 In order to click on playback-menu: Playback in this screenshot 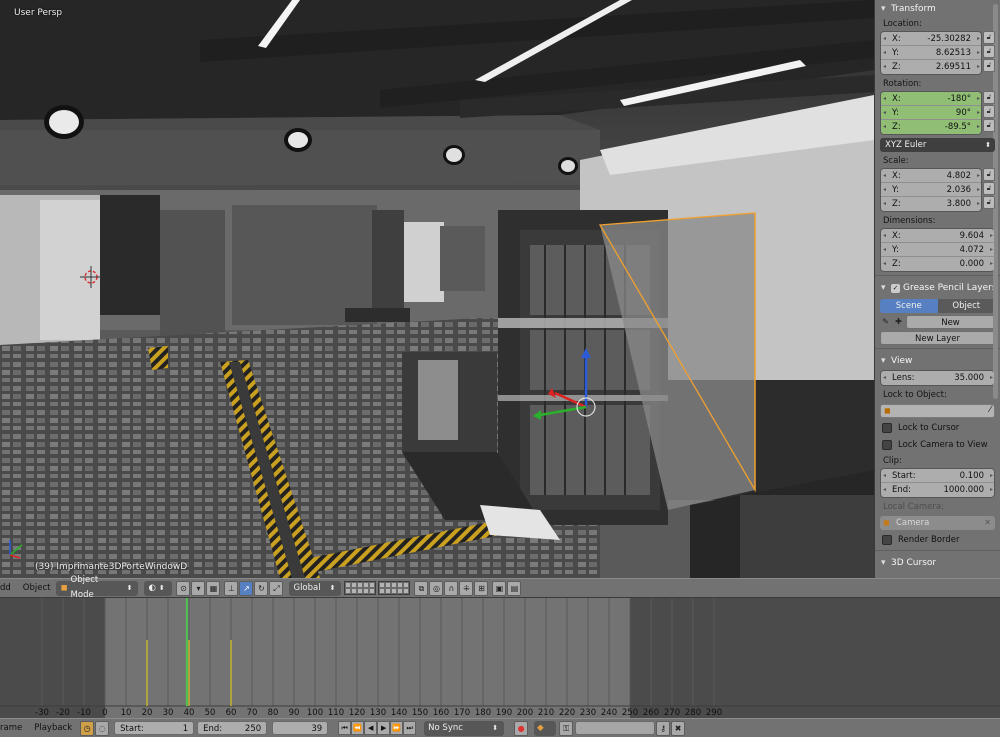, I will do `click(53, 728)`.